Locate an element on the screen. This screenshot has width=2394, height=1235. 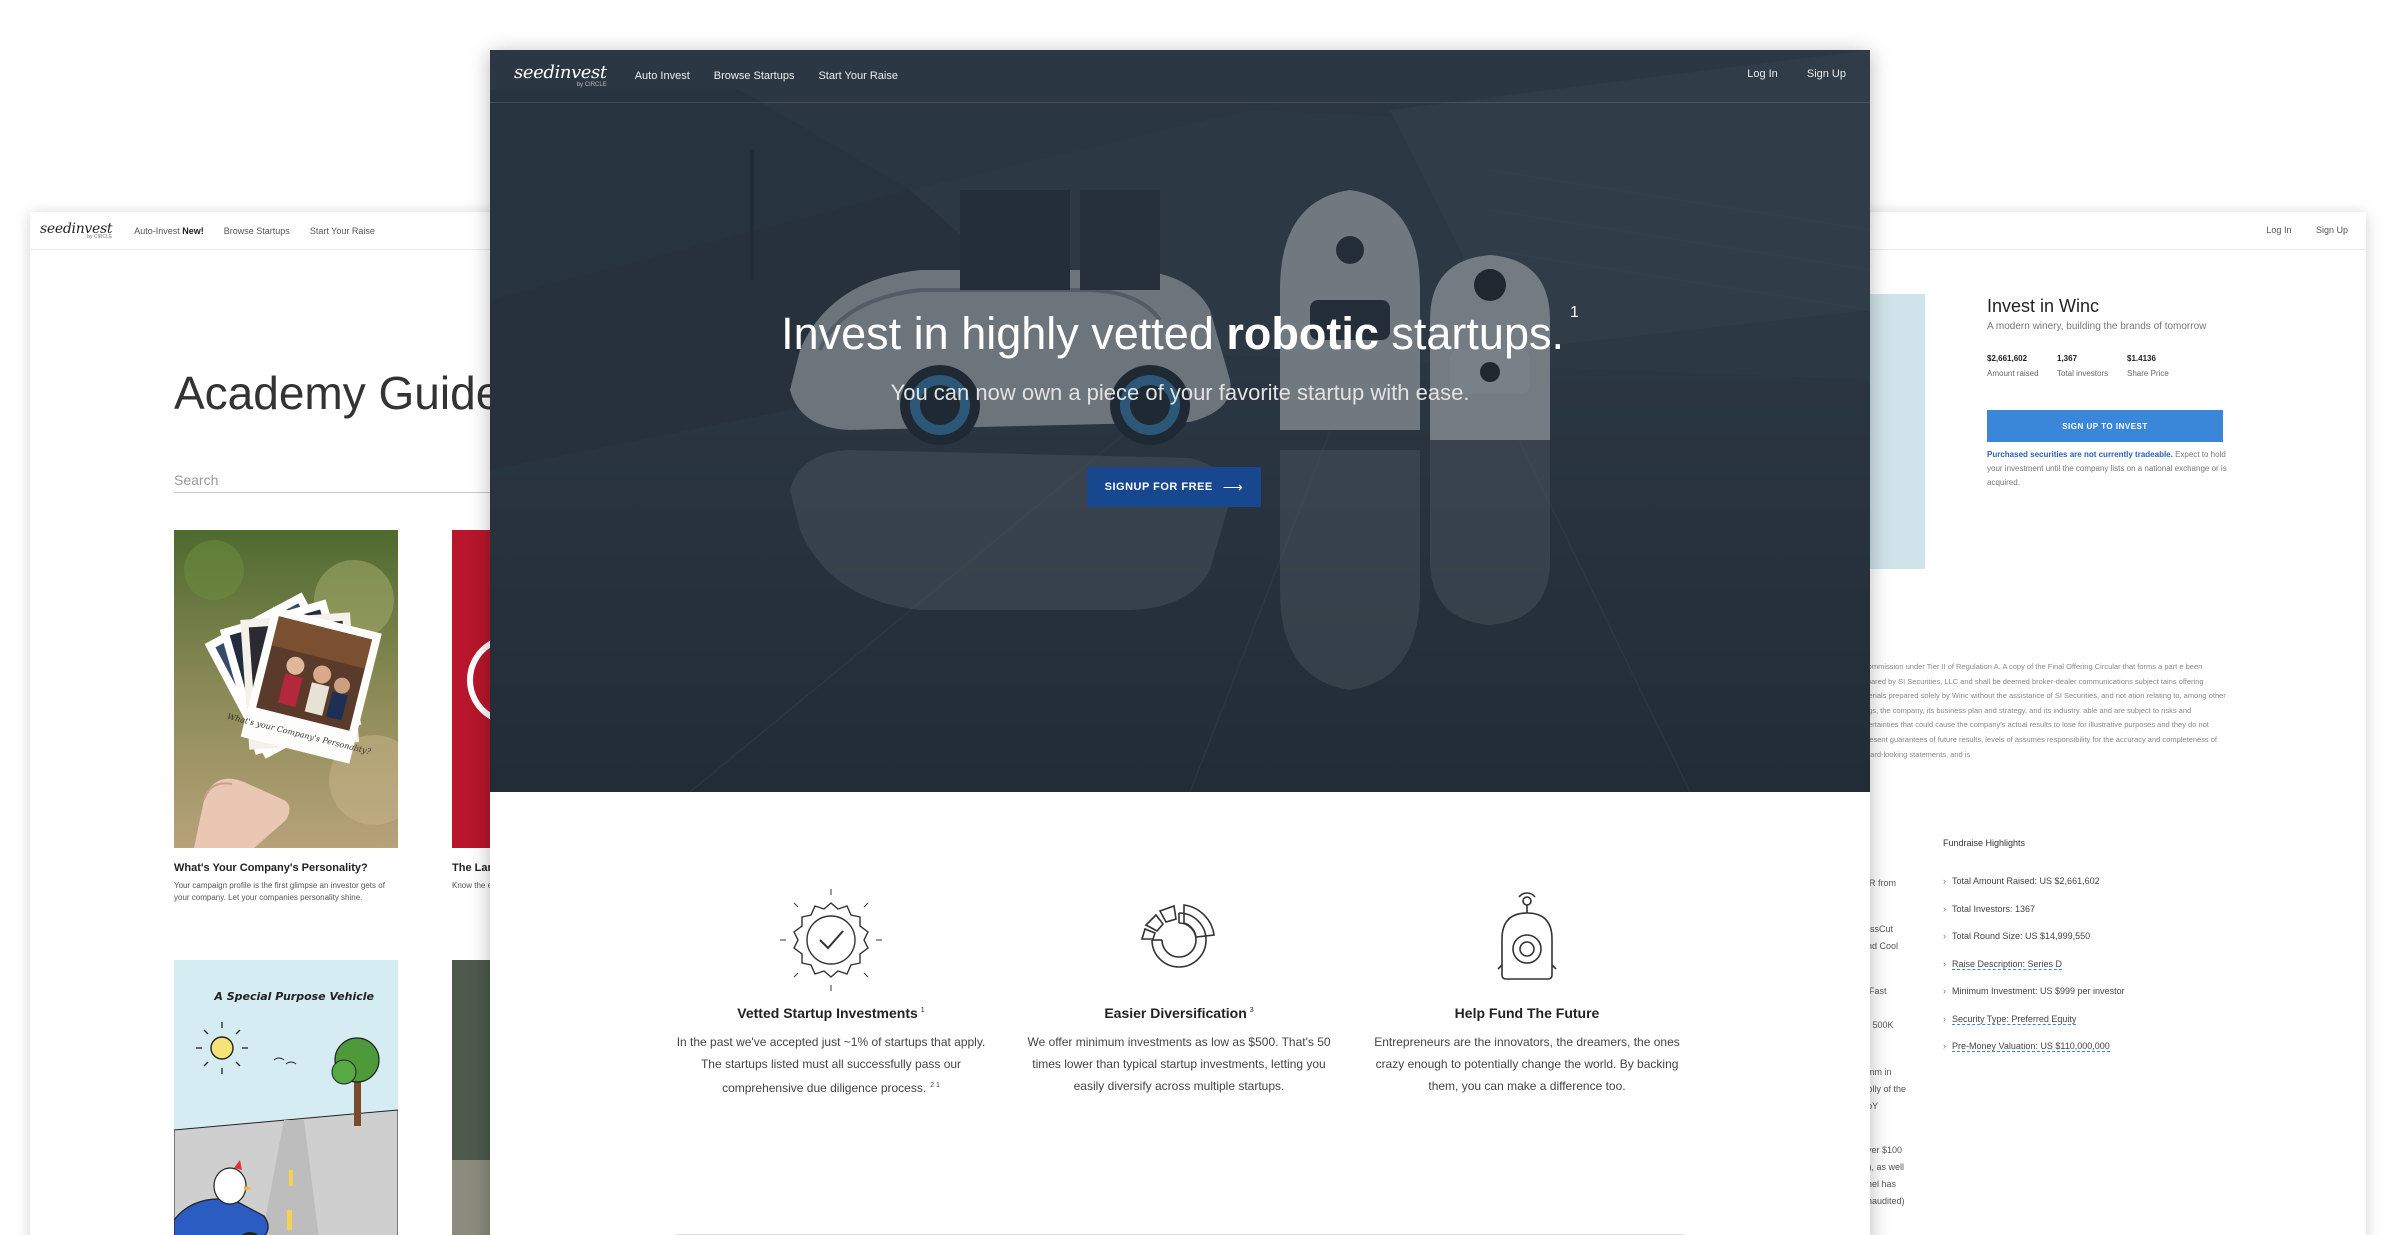
guide-card-image: A Special Purpose Vehicle is located at coordinates (286, 1097).